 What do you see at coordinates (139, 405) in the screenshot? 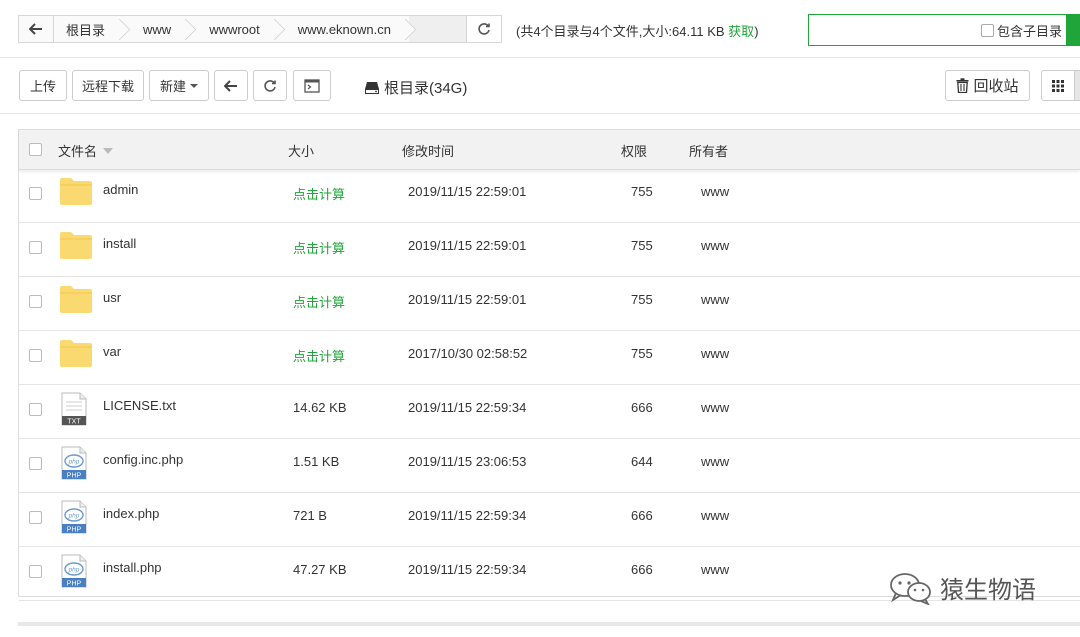
I see `file-name: LICENSE.txt` at bounding box center [139, 405].